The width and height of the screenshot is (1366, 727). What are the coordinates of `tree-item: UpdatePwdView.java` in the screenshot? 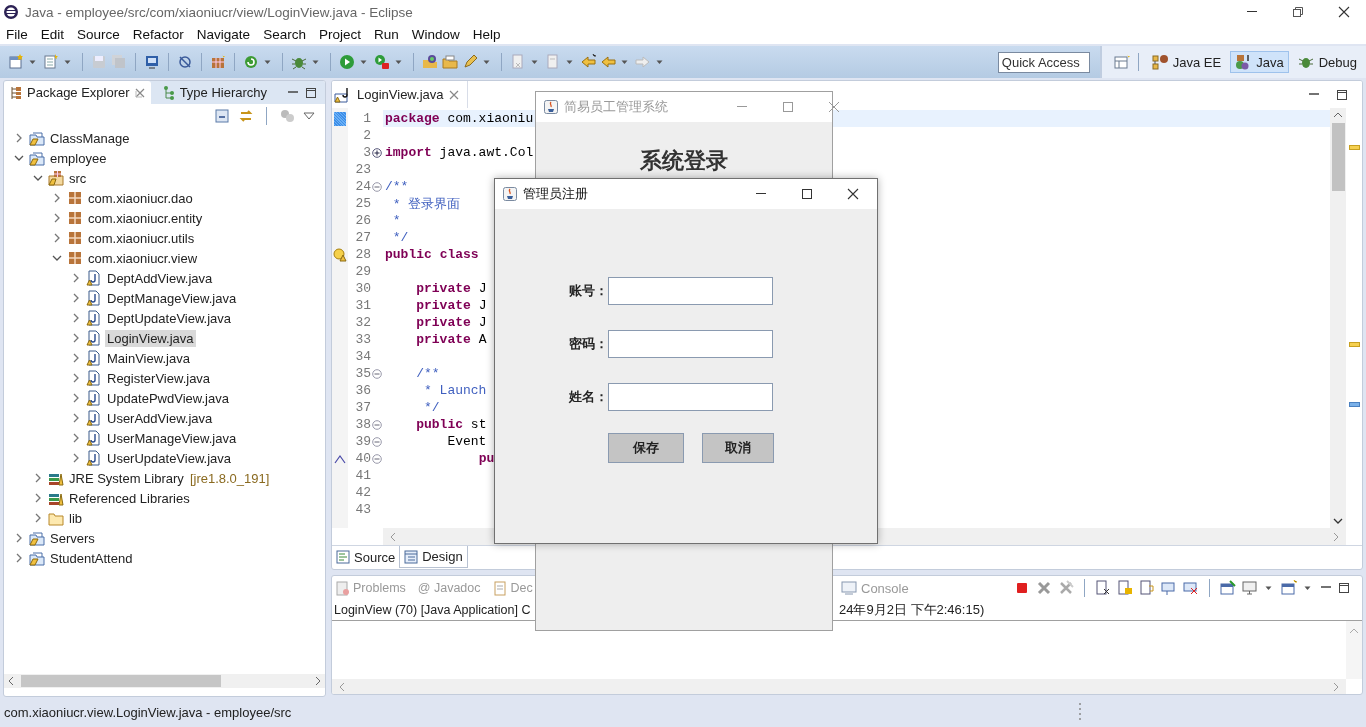 It's located at (168, 398).